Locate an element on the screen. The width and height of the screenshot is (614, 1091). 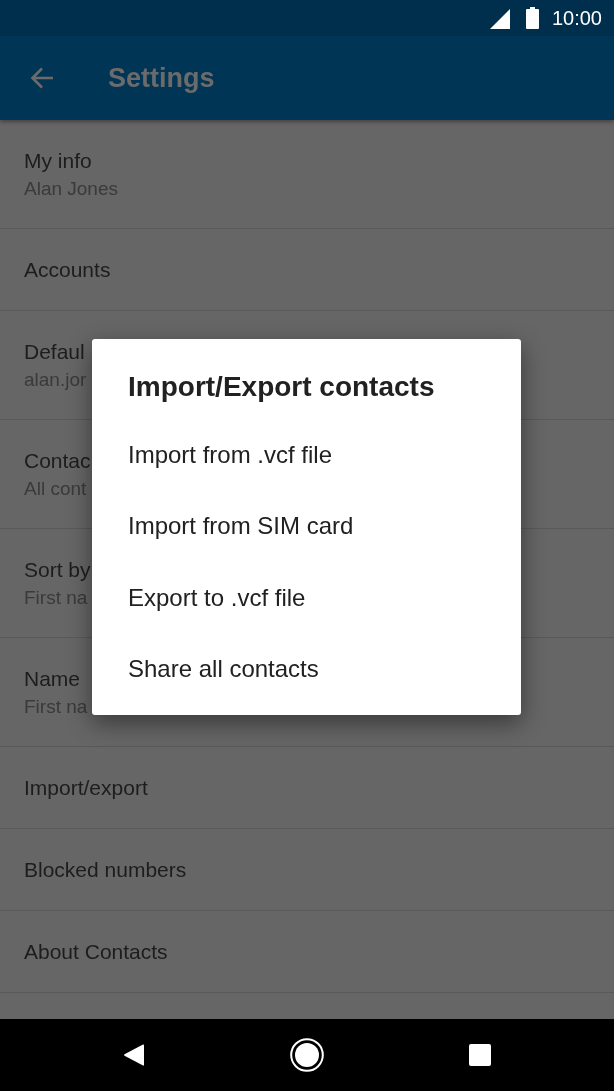
signal-icon is located at coordinates (499, 18).